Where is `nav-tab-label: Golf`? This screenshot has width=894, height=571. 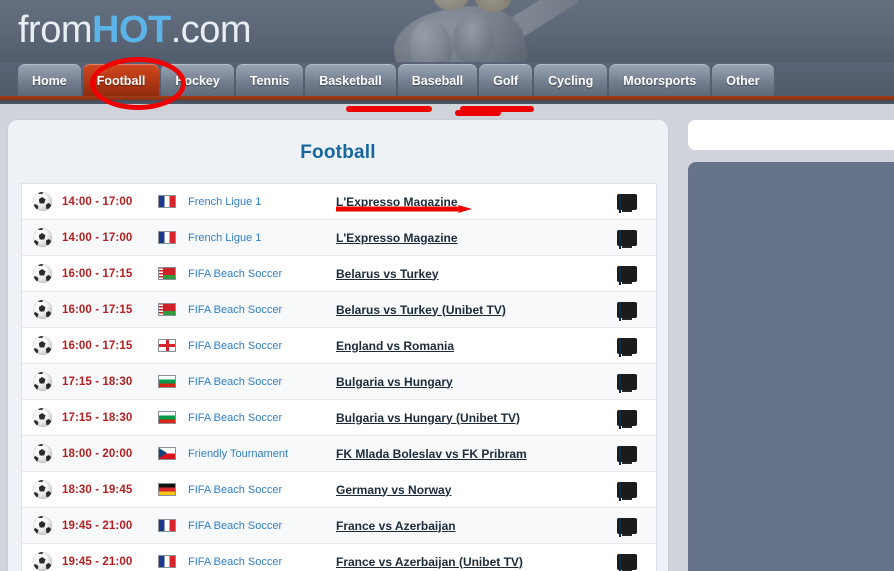
nav-tab-label: Golf is located at coordinates (506, 81).